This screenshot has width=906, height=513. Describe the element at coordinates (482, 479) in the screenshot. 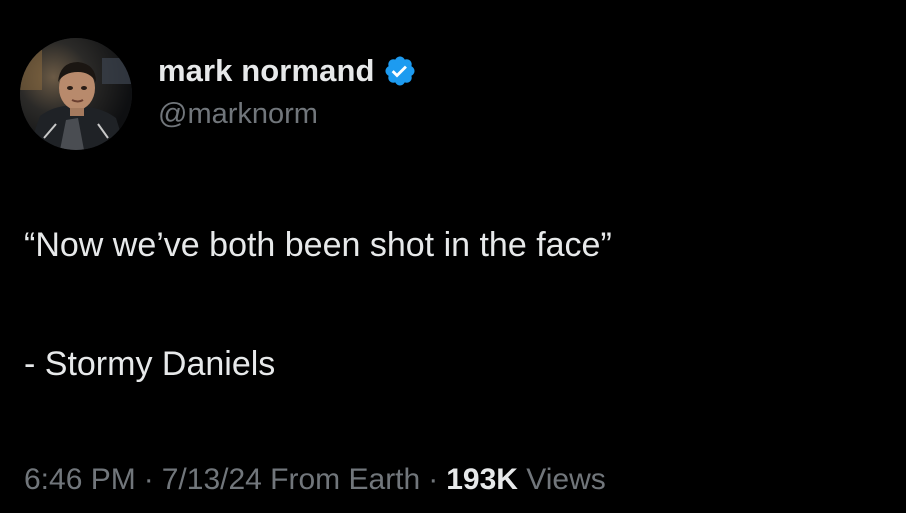

I see `views-count: 193K` at that location.